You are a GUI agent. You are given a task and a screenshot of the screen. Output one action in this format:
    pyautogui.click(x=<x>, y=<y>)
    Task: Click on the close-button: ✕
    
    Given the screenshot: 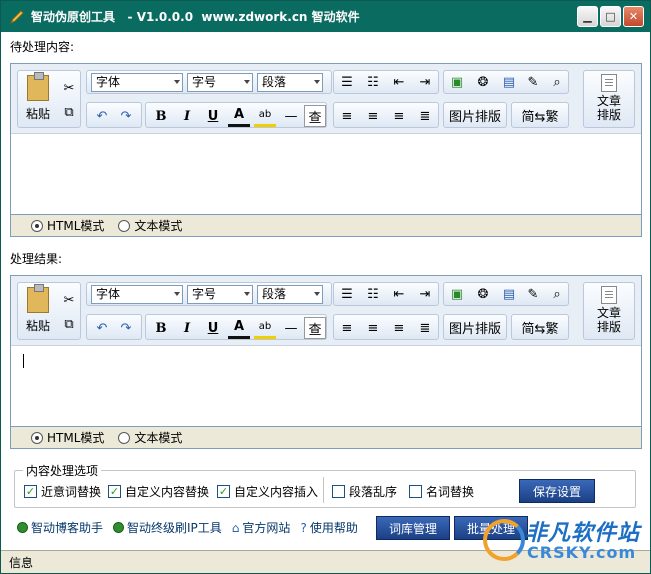 What is the action you would take?
    pyautogui.click(x=633, y=16)
    